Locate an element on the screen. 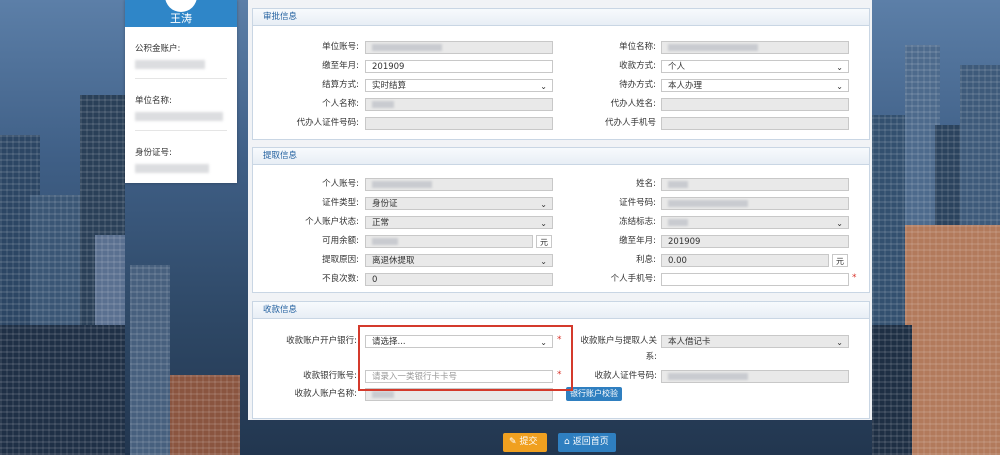  id-type-label: 证件类型: is located at coordinates (340, 203).